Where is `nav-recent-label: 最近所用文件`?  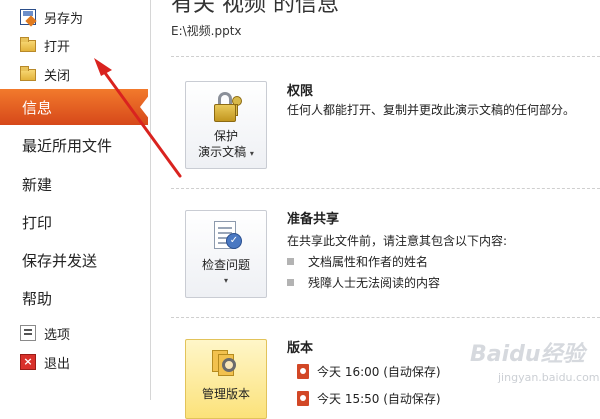
nav-recent-label: 最近所用文件 is located at coordinates (67, 145).